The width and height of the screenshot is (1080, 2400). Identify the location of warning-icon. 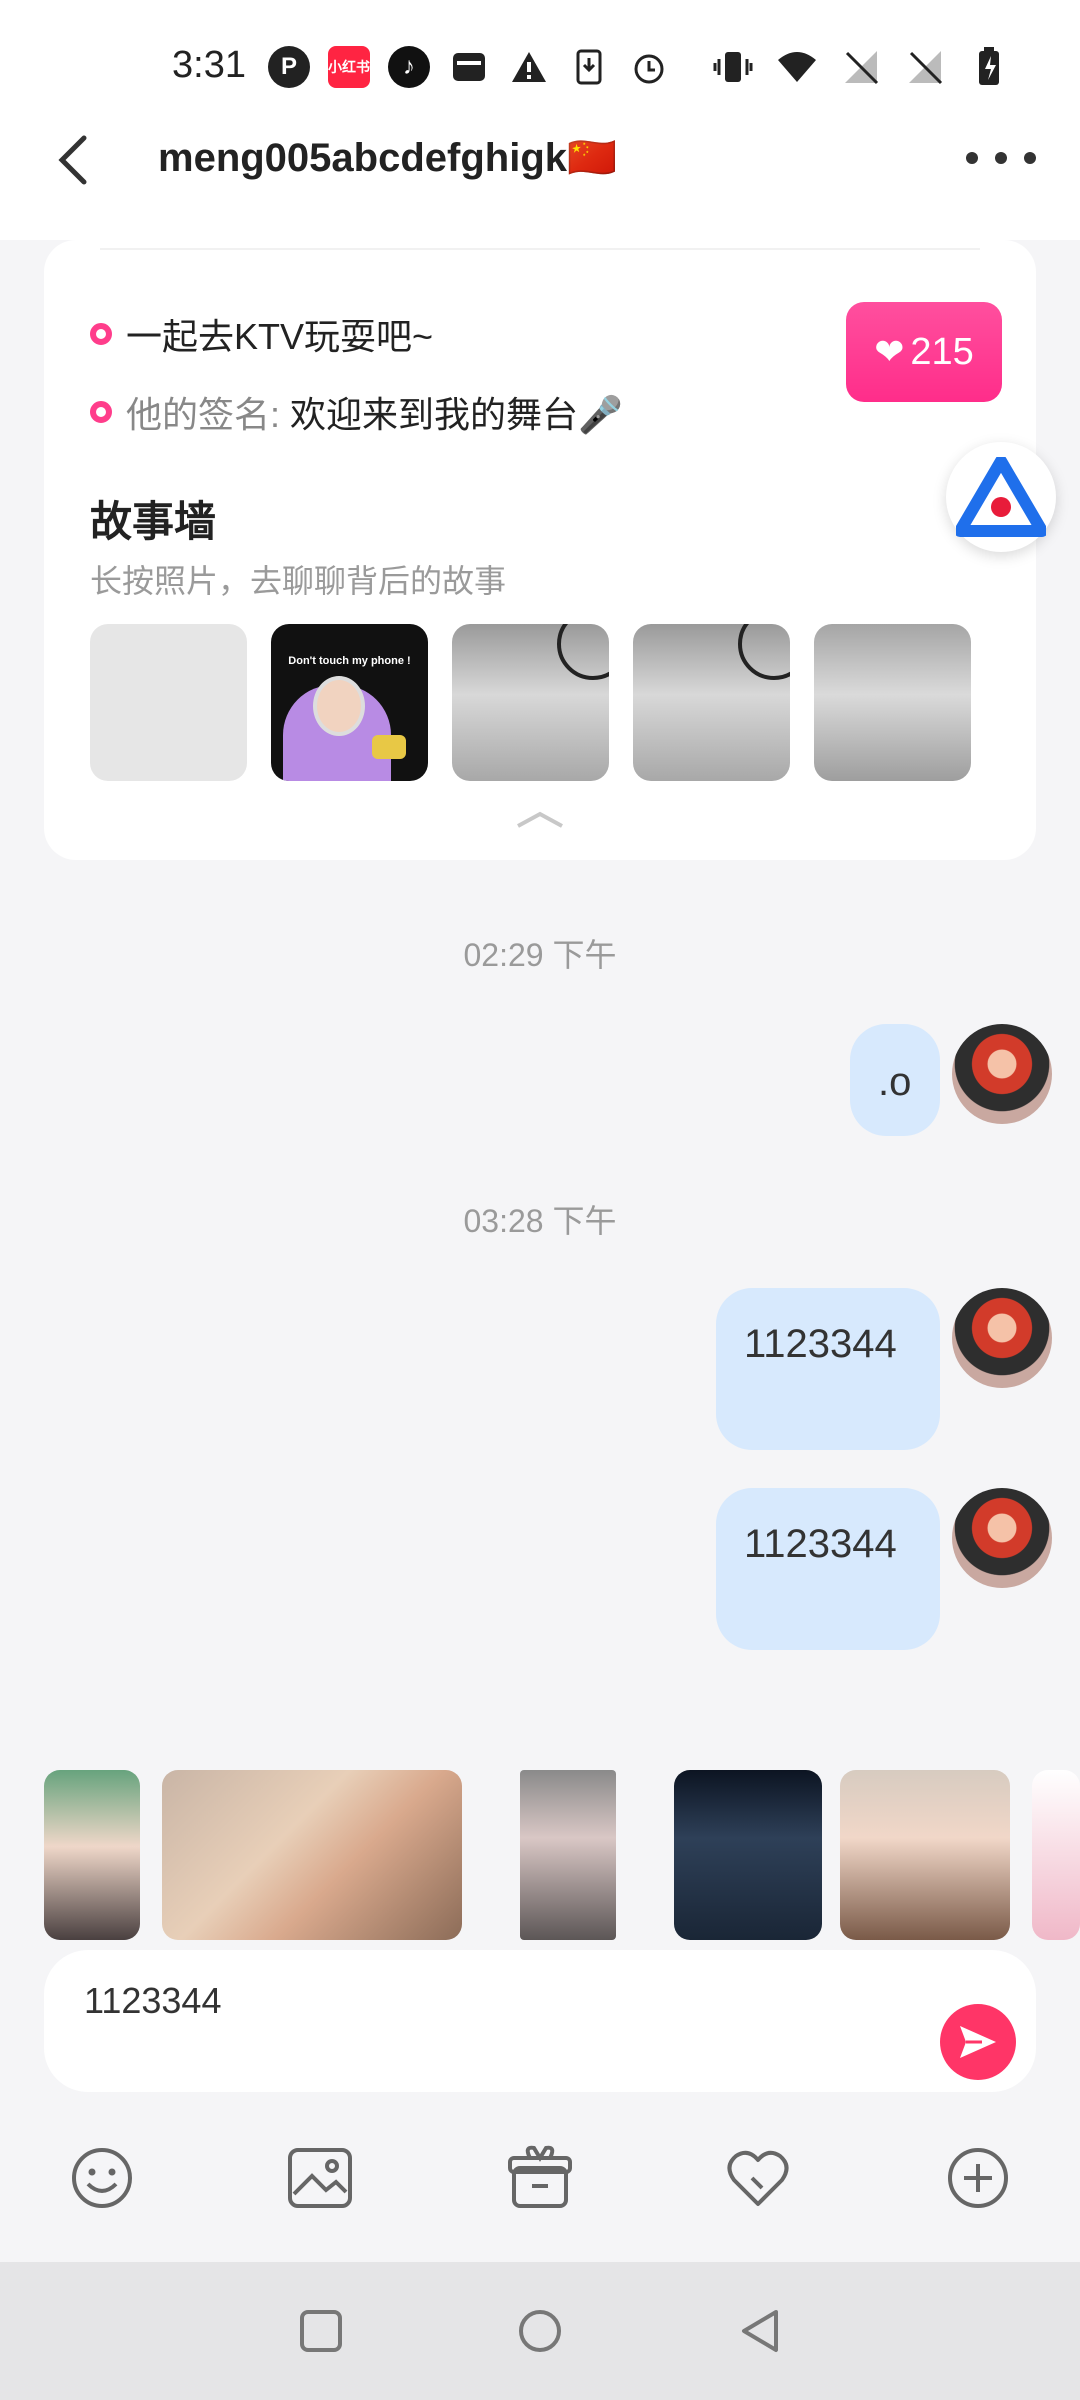
(529, 67).